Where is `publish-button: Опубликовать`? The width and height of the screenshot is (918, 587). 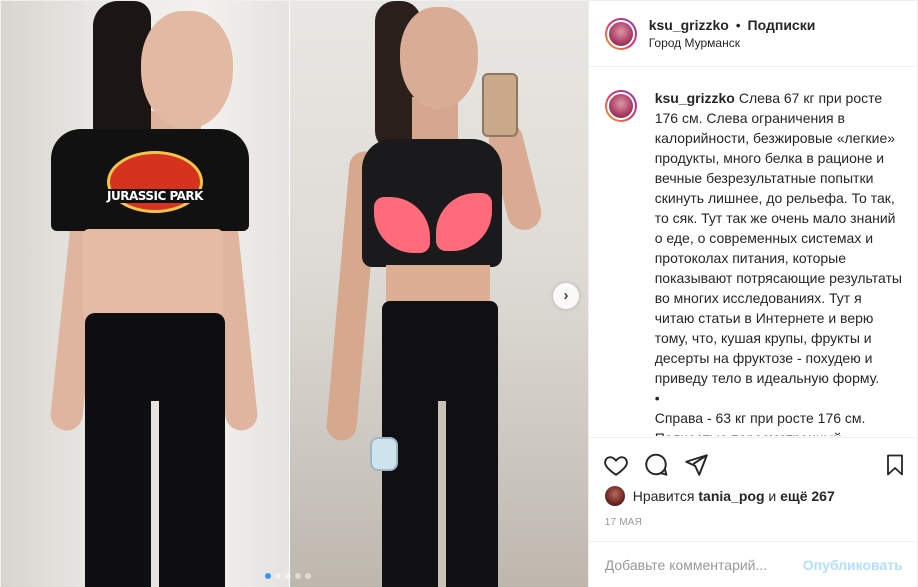 publish-button: Опубликовать is located at coordinates (853, 565).